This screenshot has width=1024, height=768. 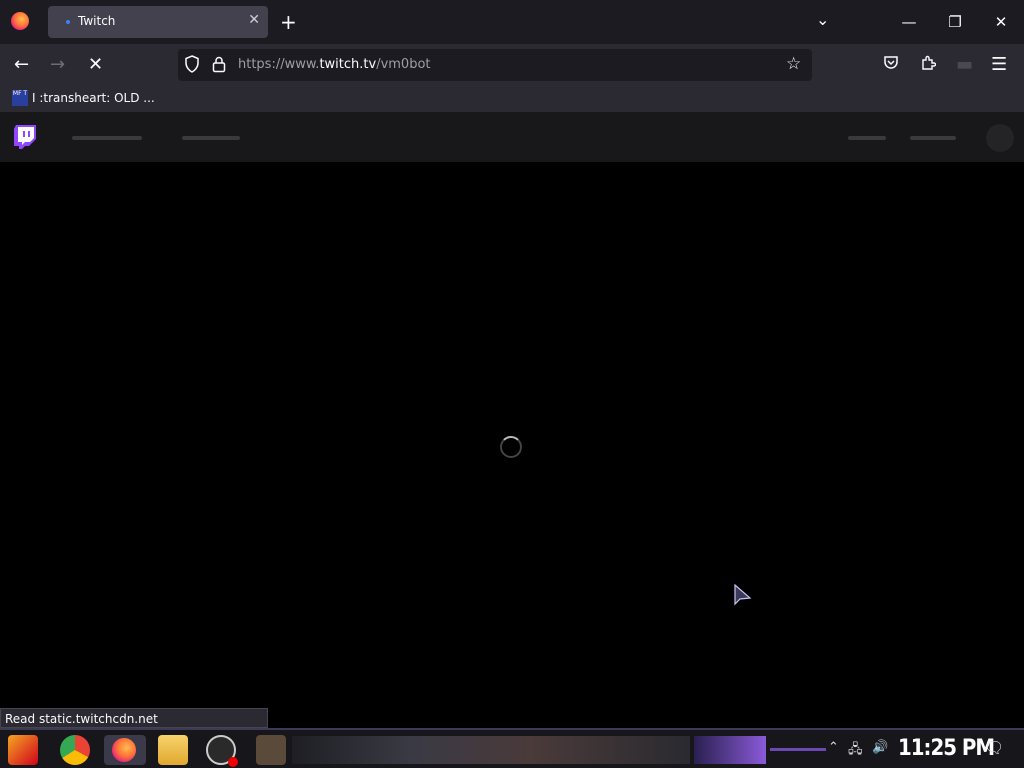 I want to click on show-hidden-icons-chevron-up-icon: ⌃, so click(x=833, y=747).